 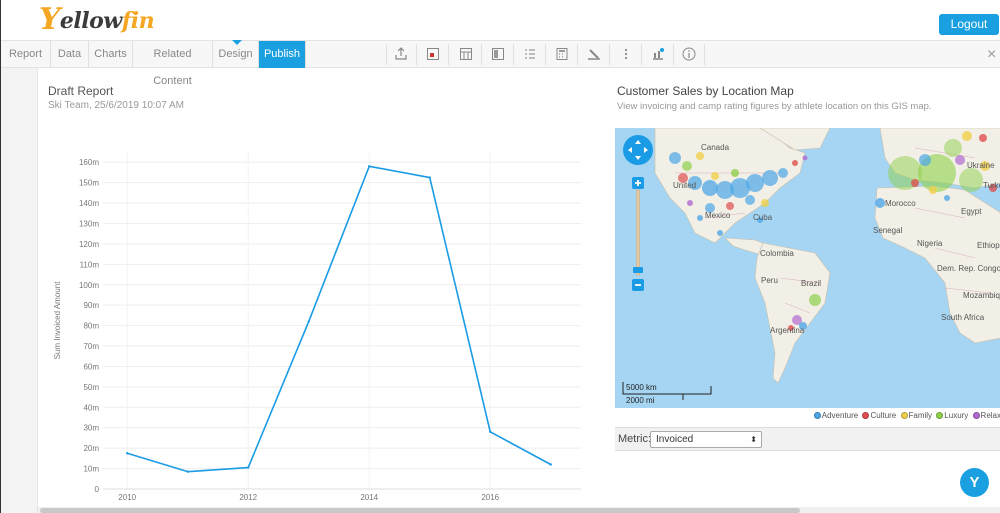 I want to click on map-label-colombia: Colombia, so click(x=777, y=253).